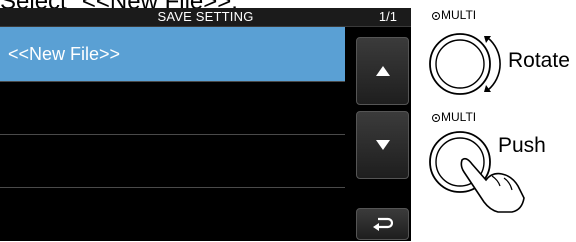 This screenshot has width=576, height=242. I want to click on rotate-knob-icon, so click(465, 64).